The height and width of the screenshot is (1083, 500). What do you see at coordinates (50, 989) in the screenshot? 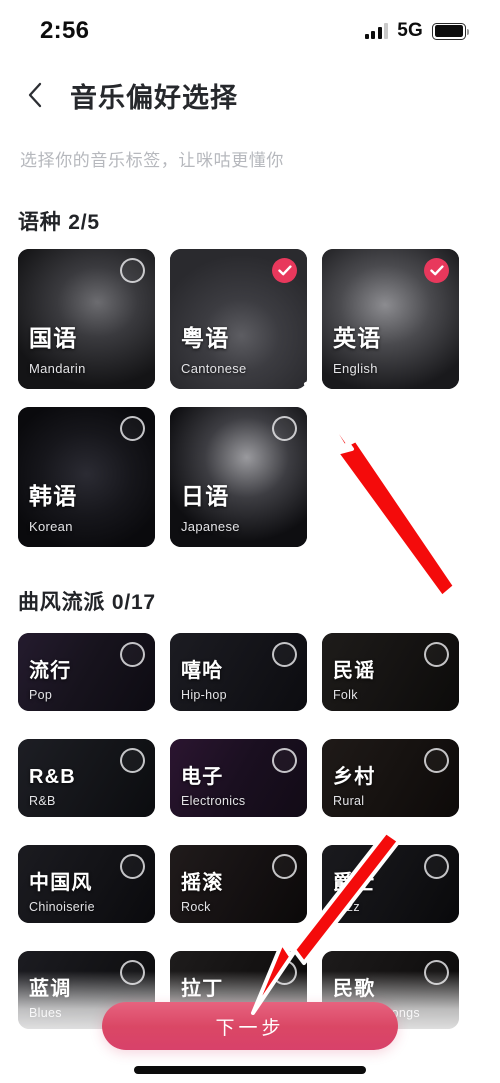
I see `card-label-cn: 蓝调` at bounding box center [50, 989].